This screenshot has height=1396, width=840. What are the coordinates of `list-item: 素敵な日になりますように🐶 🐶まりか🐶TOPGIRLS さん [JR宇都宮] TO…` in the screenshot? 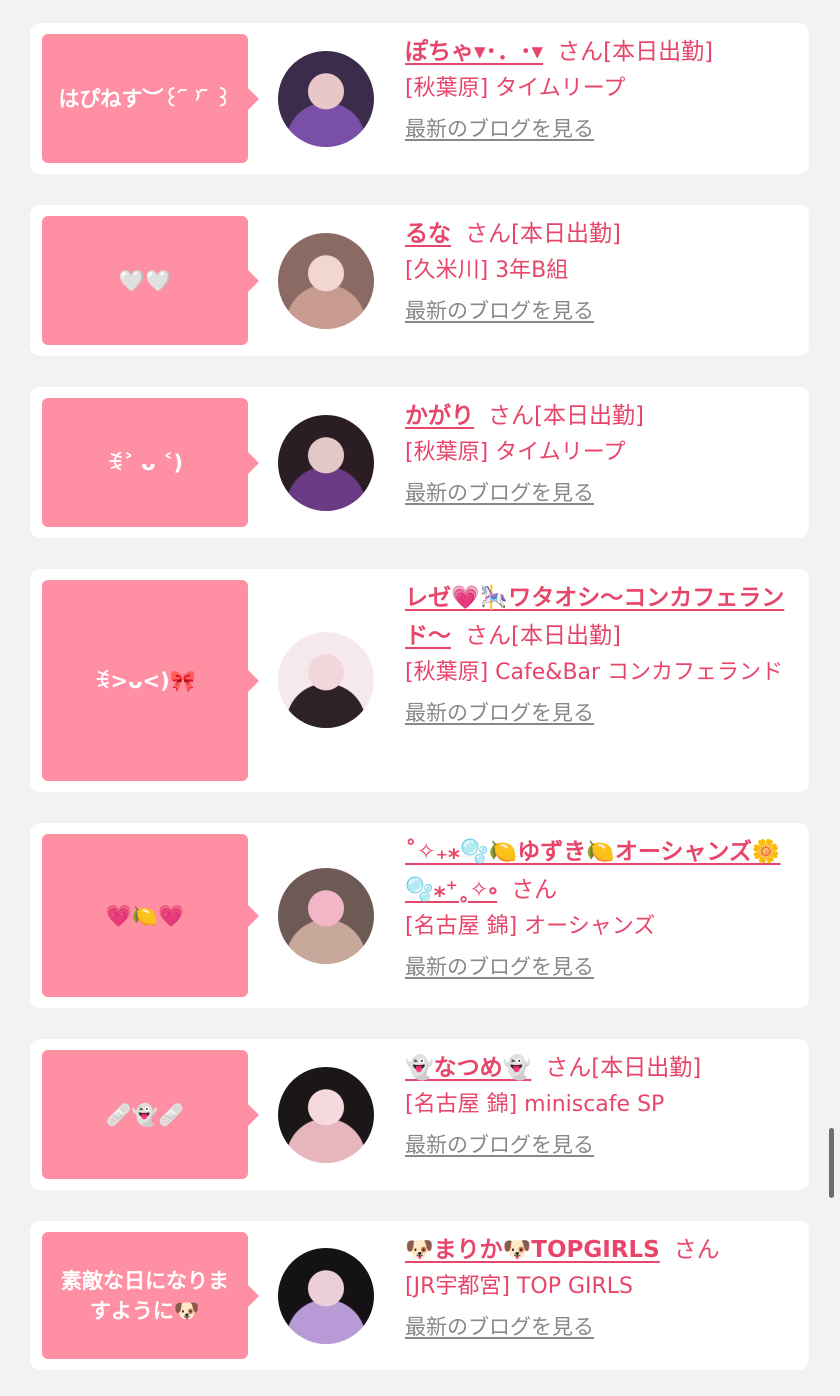 It's located at (419, 1295).